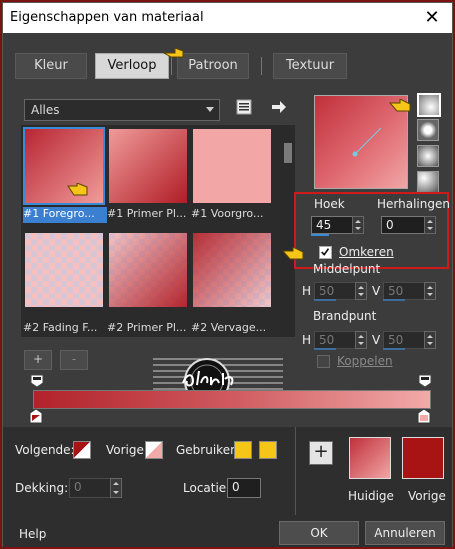  I want to click on brand-v-input: 50, so click(404, 340).